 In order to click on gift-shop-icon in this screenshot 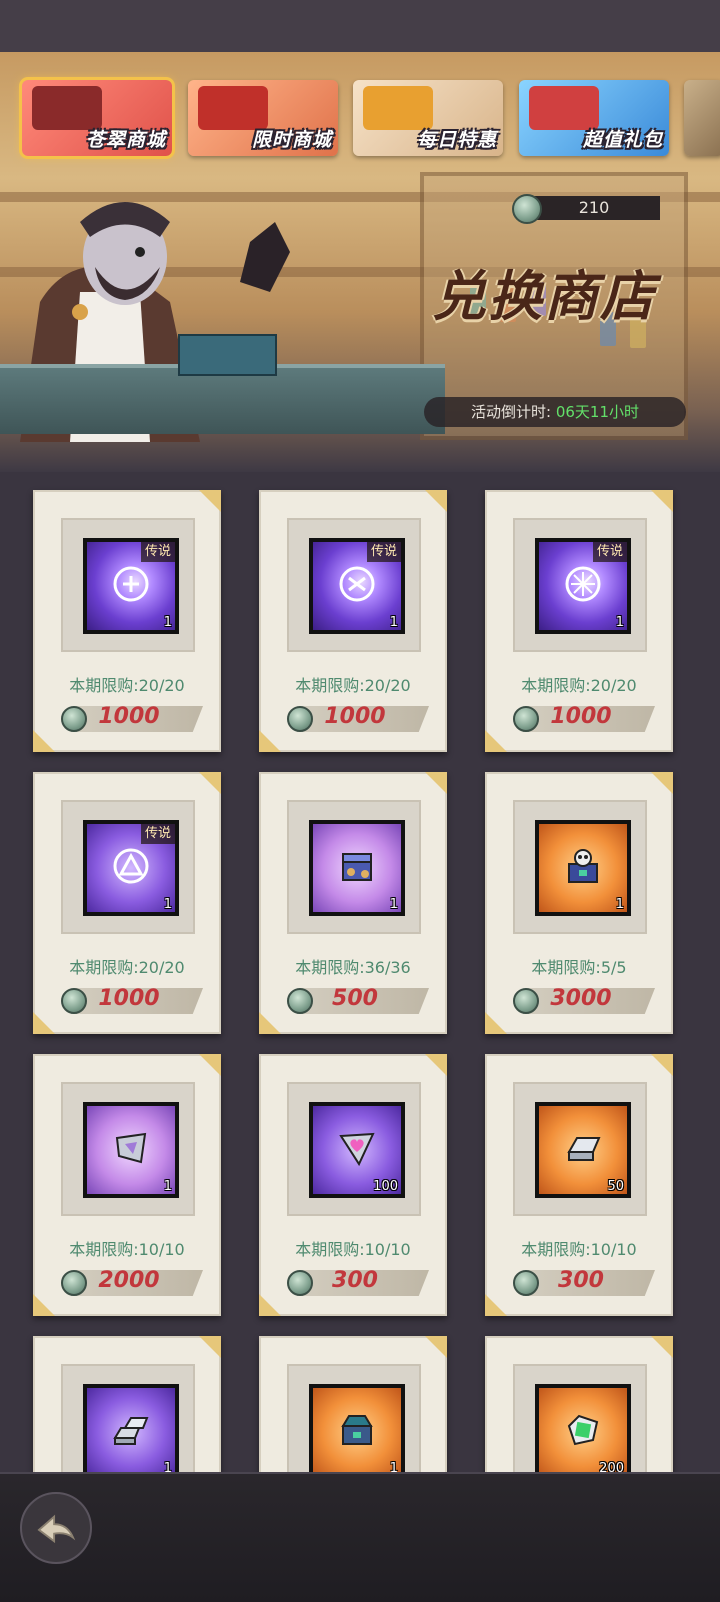, I will do `click(67, 108)`.